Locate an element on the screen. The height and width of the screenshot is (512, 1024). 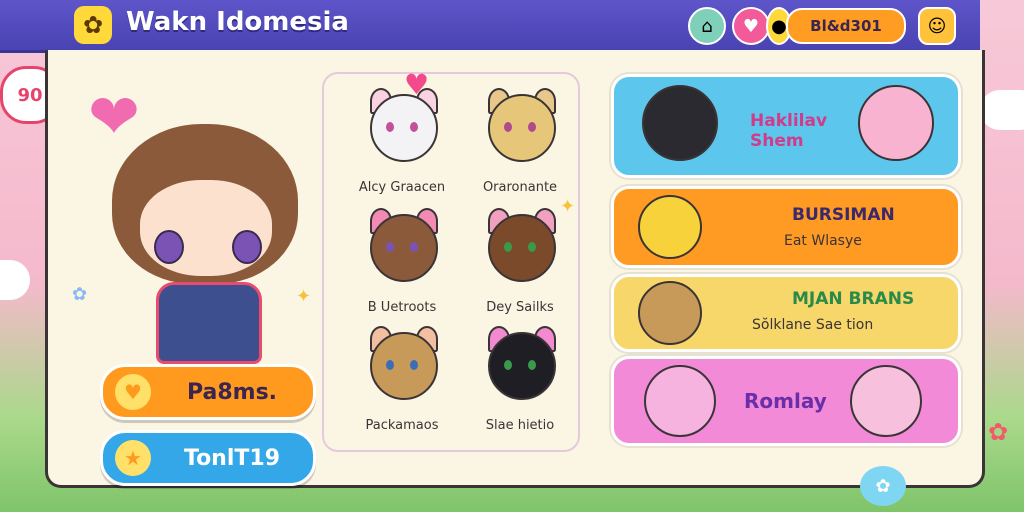
card-subtitle: Sŏlklane Sae tion is located at coordinates (813, 325).